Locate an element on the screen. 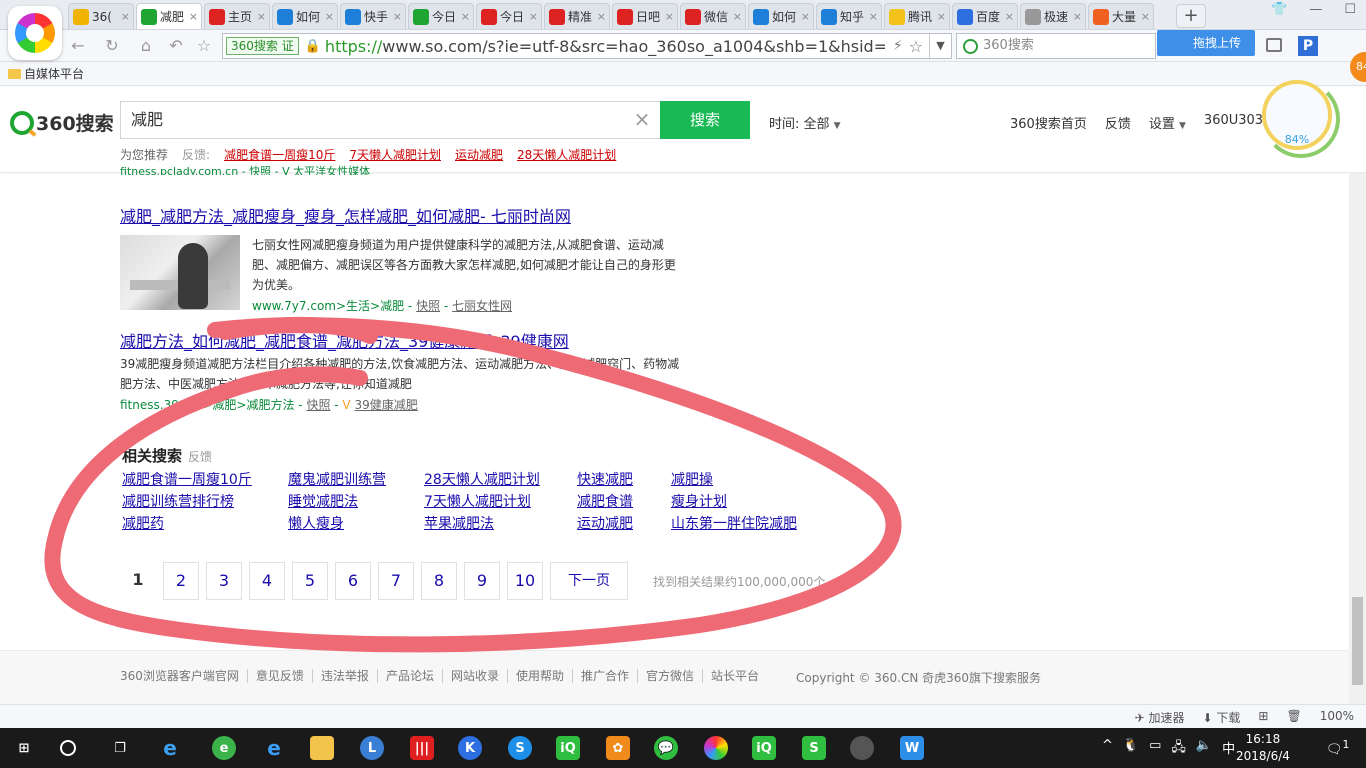 Image resolution: width=1366 pixels, height=768 pixels. page-link: 8 is located at coordinates (439, 581).